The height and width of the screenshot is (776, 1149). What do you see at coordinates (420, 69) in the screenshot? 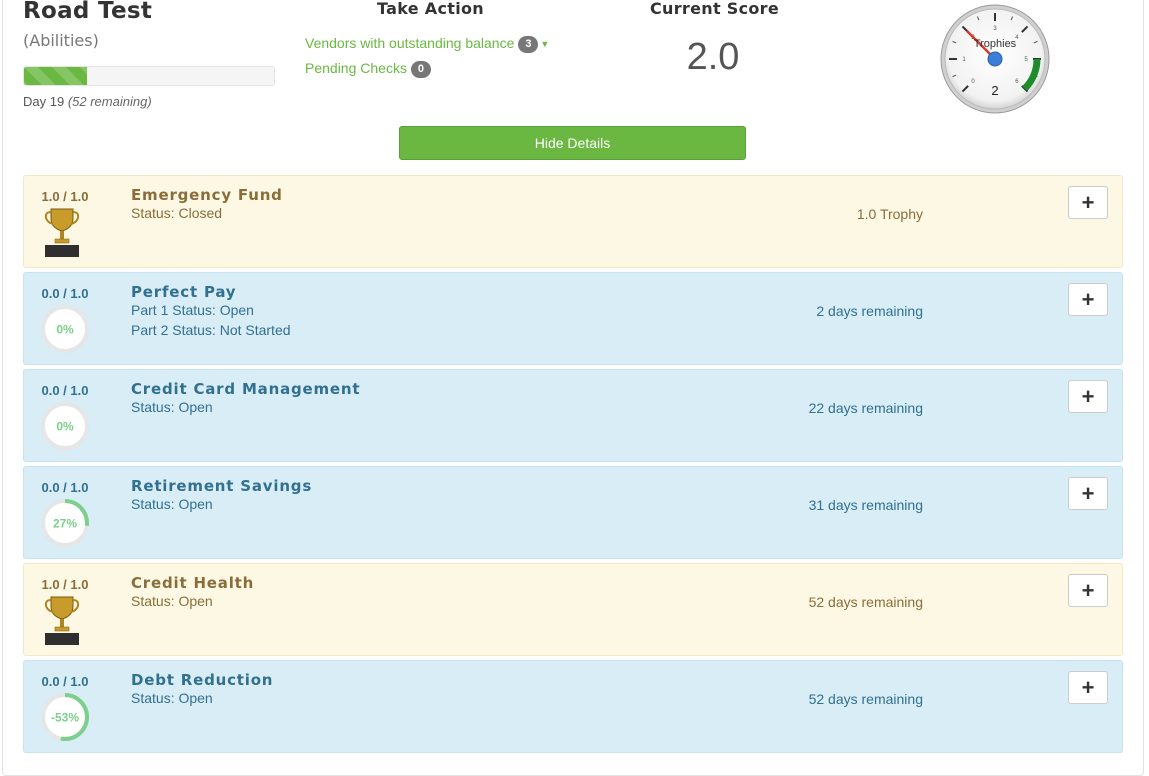
I see `pending-checks-badge: 0` at bounding box center [420, 69].